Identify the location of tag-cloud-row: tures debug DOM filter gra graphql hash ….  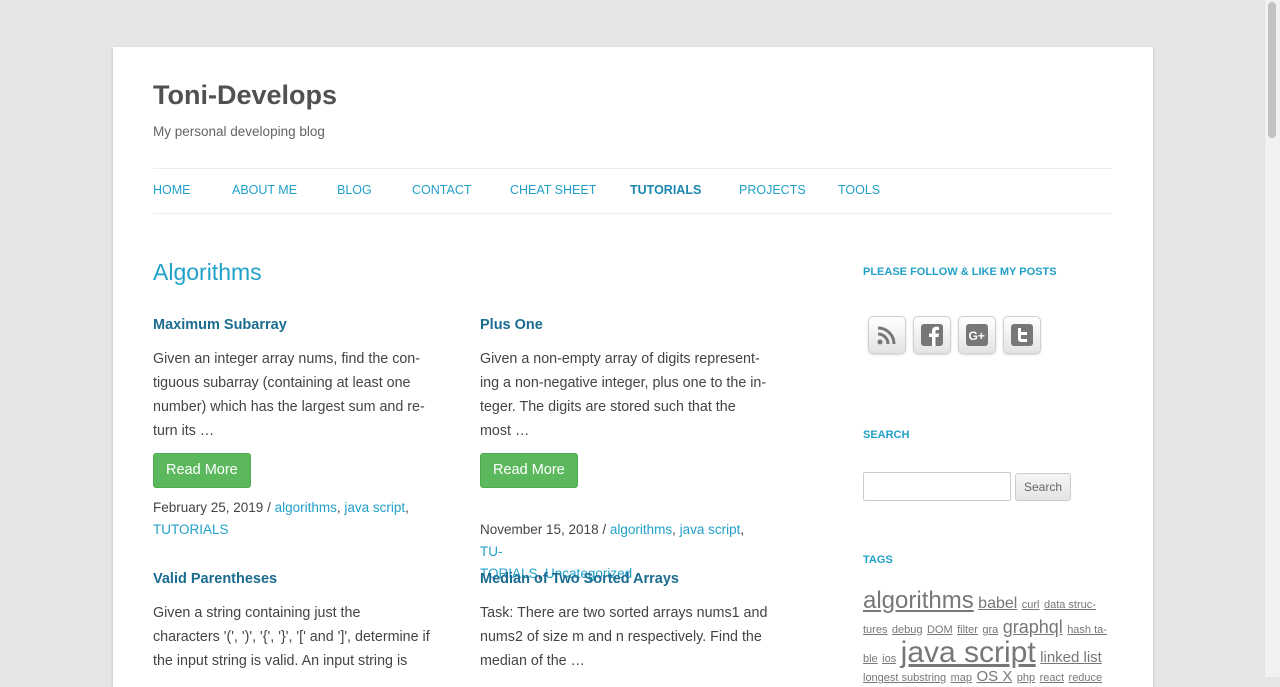
(990, 627).